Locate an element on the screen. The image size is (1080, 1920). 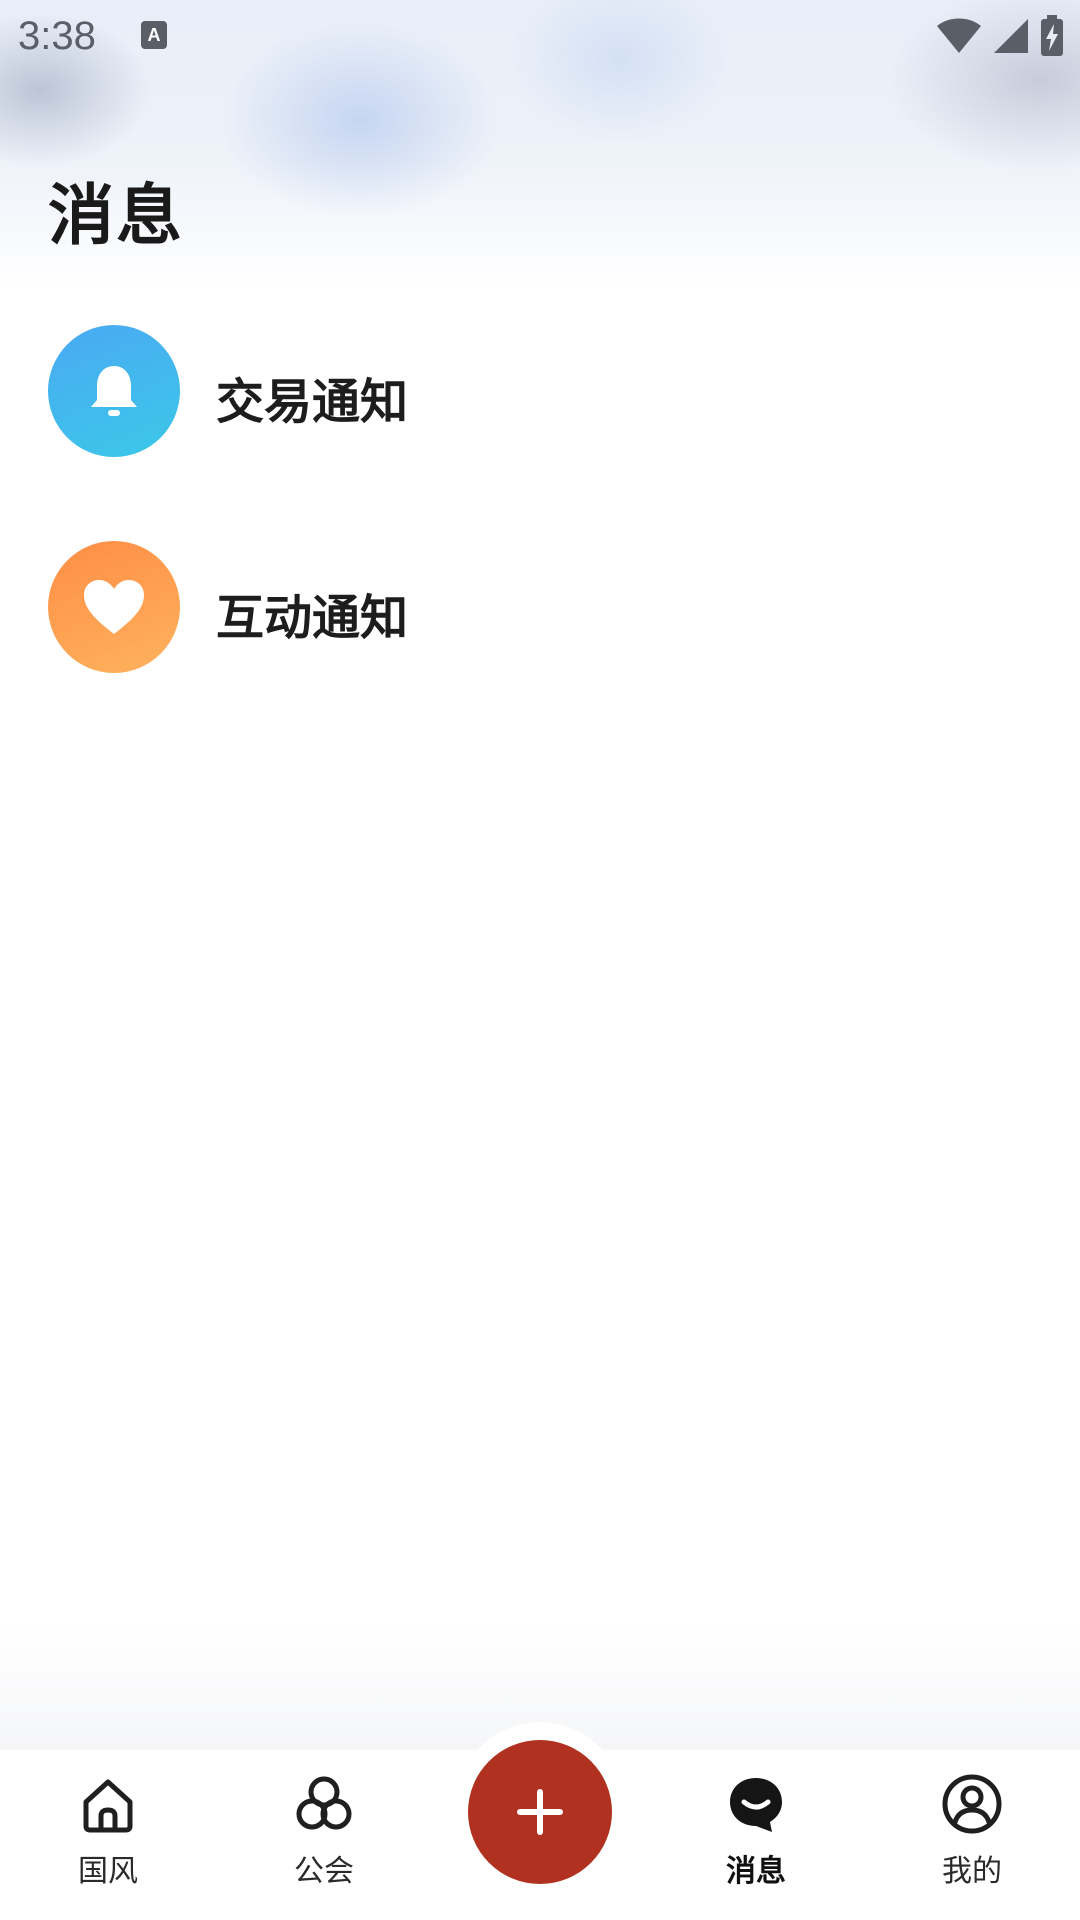
tab-mine: 我的 is located at coordinates (972, 1837).